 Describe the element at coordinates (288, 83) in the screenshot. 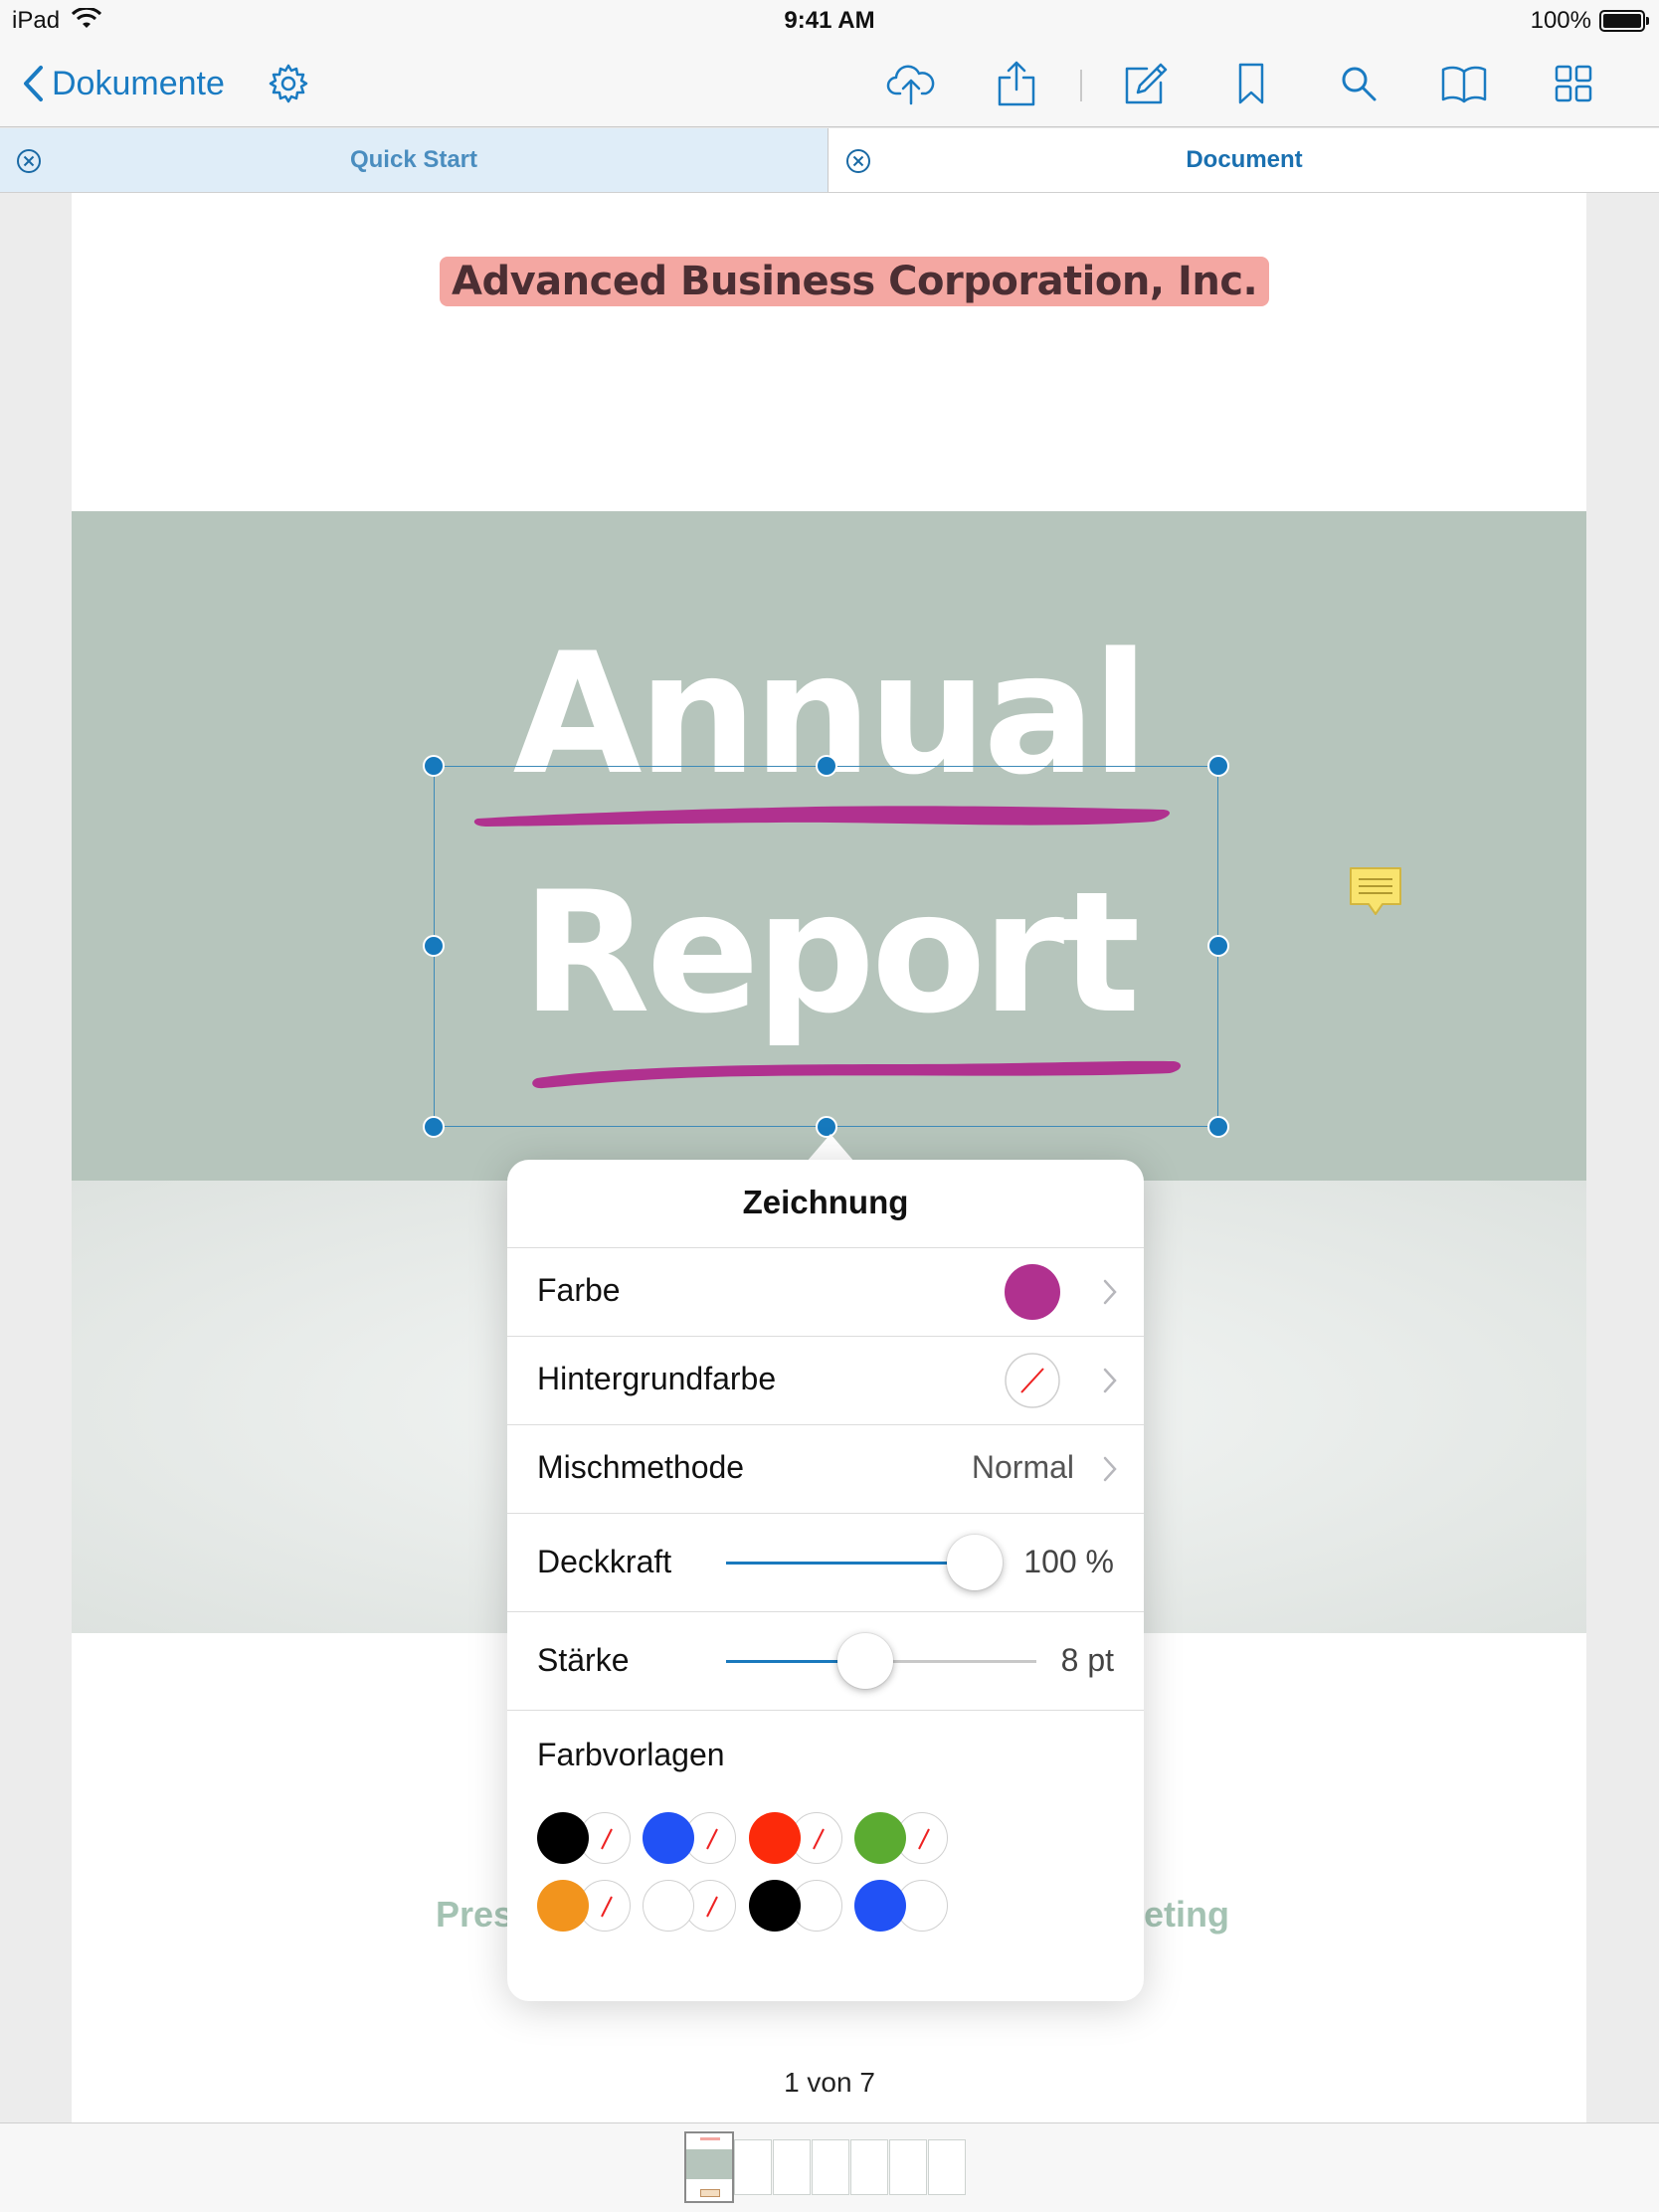

I see `gear-icon` at that location.